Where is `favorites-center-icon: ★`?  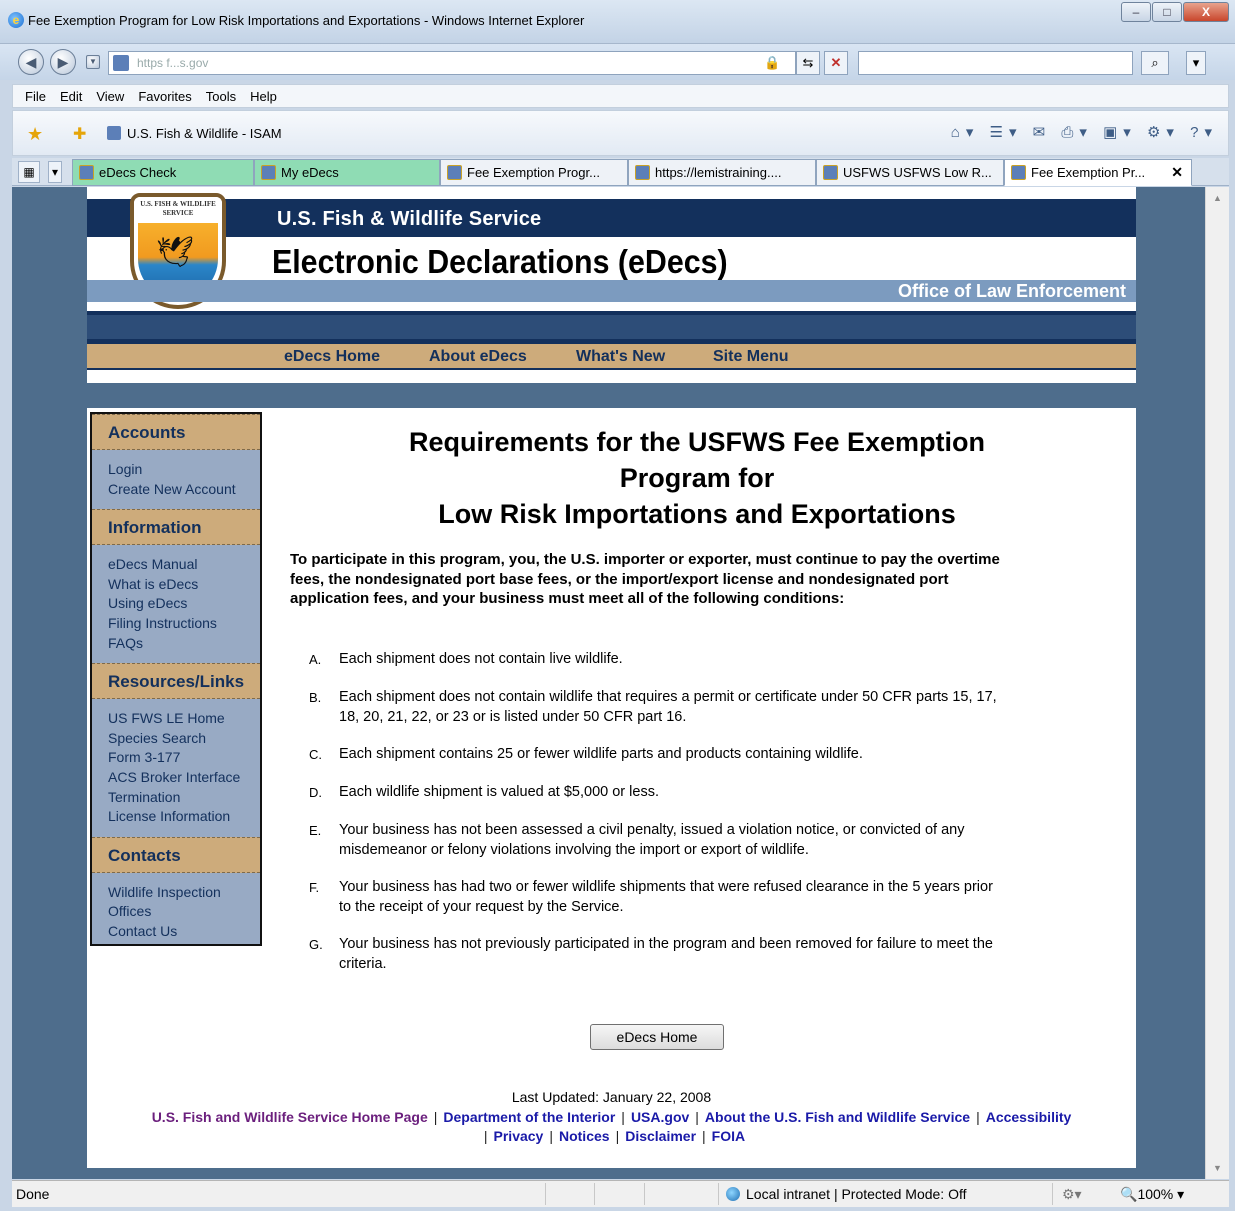 favorites-center-icon: ★ is located at coordinates (35, 134).